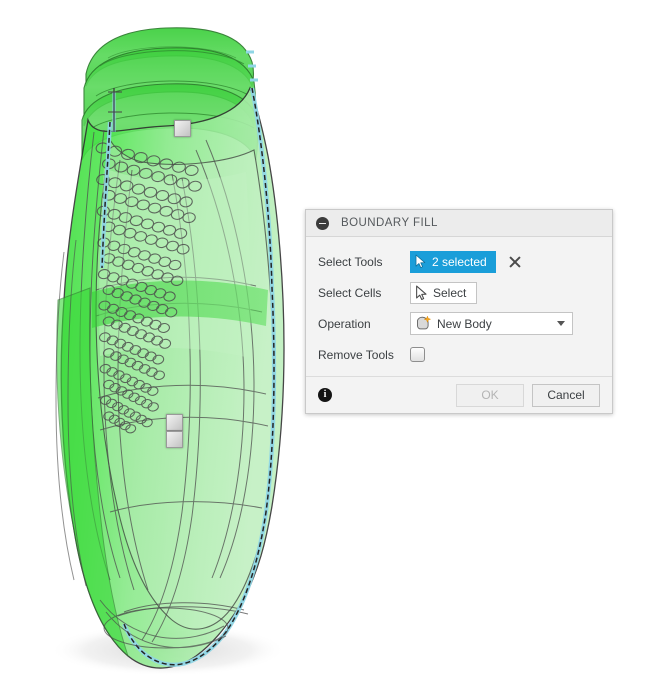  I want to click on label-select-tools: Select Tools, so click(350, 261).